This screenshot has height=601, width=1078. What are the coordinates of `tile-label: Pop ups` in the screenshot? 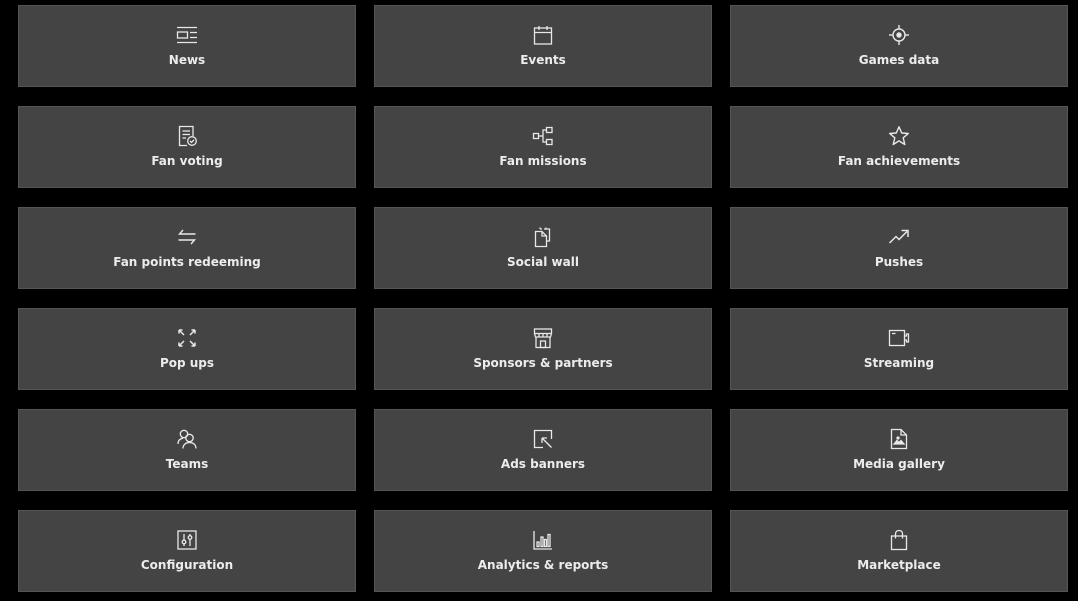 It's located at (187, 362).